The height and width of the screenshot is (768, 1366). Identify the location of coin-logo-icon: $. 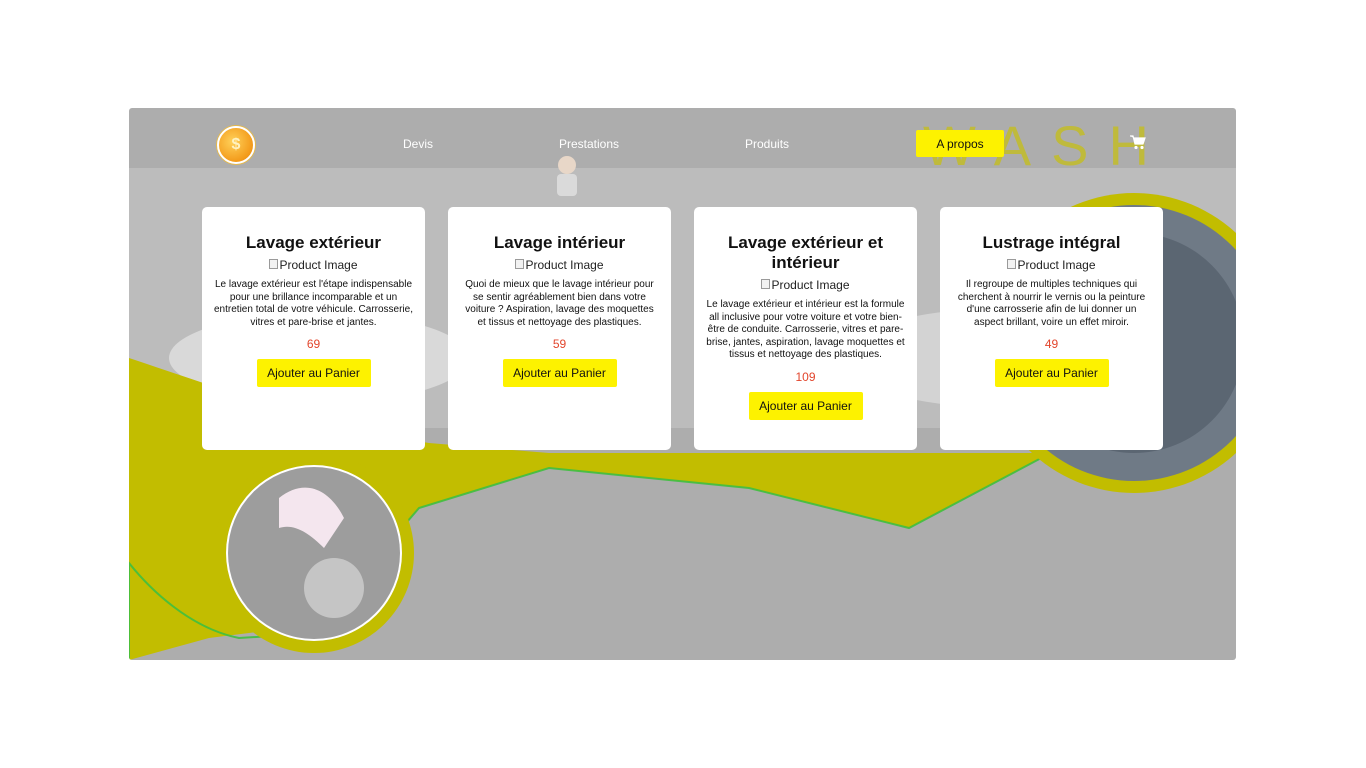
(236, 144).